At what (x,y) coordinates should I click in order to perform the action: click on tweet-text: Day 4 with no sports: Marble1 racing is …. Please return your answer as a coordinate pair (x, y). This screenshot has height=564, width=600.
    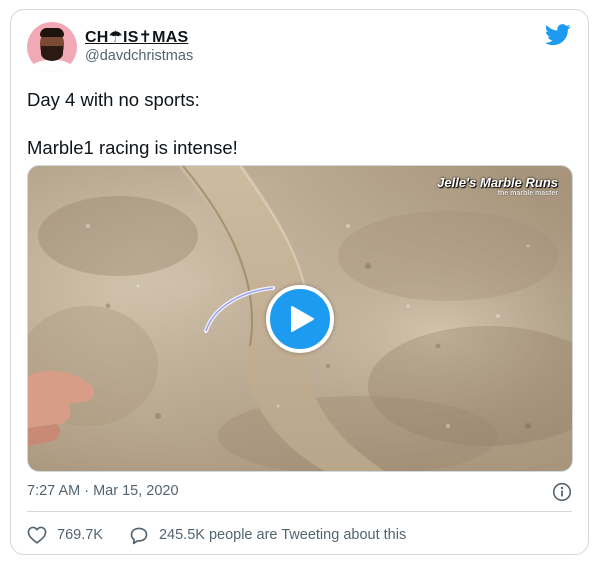
    Looking at the image, I should click on (297, 124).